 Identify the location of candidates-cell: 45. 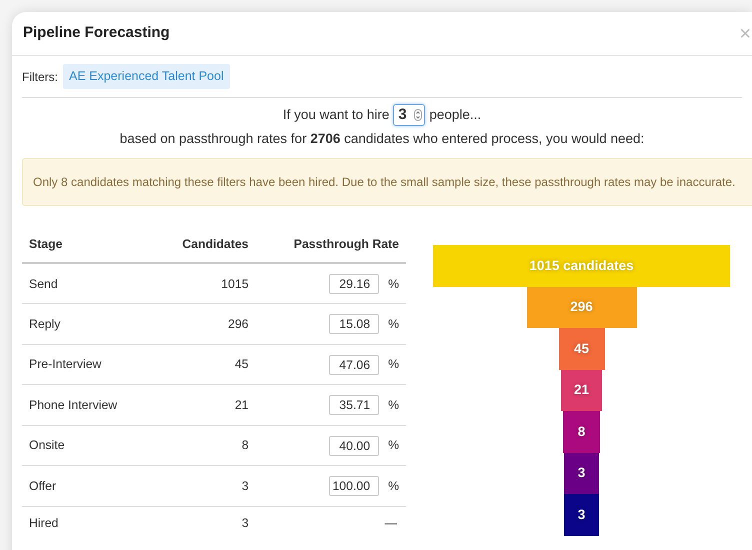
(202, 364).